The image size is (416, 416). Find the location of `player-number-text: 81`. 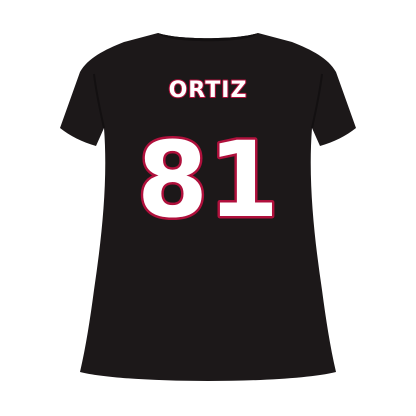

player-number-text: 81 is located at coordinates (208, 180).